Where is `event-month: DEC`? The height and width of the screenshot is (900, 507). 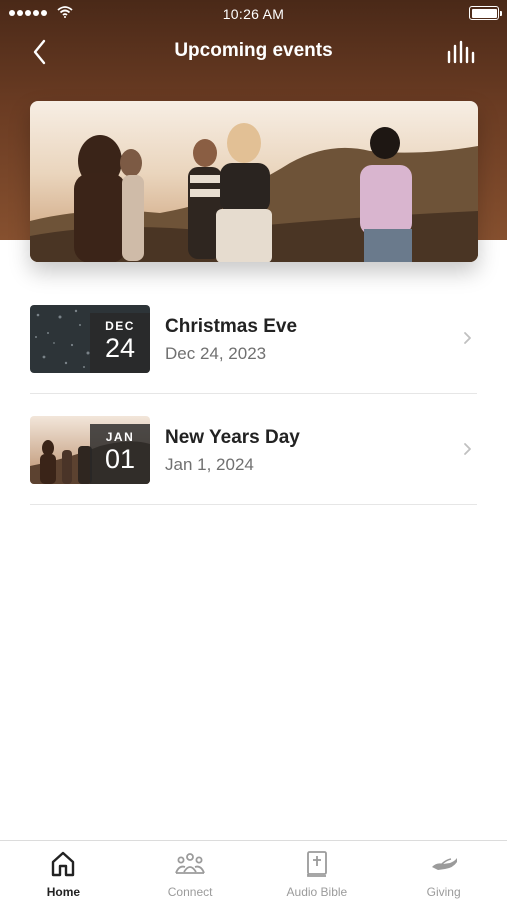
event-month: DEC is located at coordinates (120, 326).